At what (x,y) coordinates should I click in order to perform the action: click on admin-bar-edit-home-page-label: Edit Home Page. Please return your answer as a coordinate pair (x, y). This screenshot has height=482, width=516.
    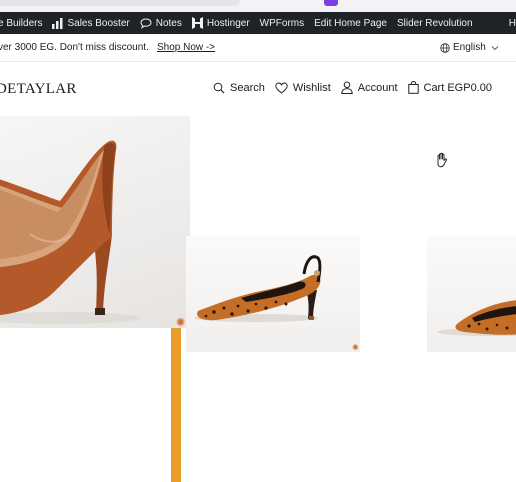
    Looking at the image, I should click on (350, 23).